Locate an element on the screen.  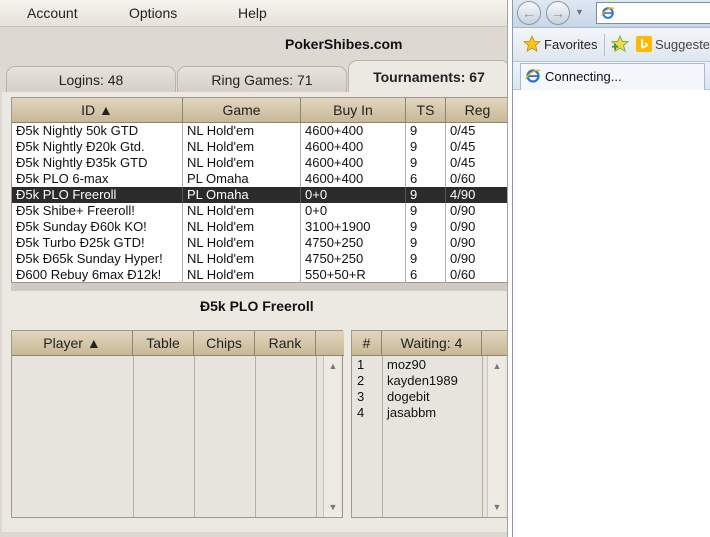
forward-button: → is located at coordinates (558, 13).